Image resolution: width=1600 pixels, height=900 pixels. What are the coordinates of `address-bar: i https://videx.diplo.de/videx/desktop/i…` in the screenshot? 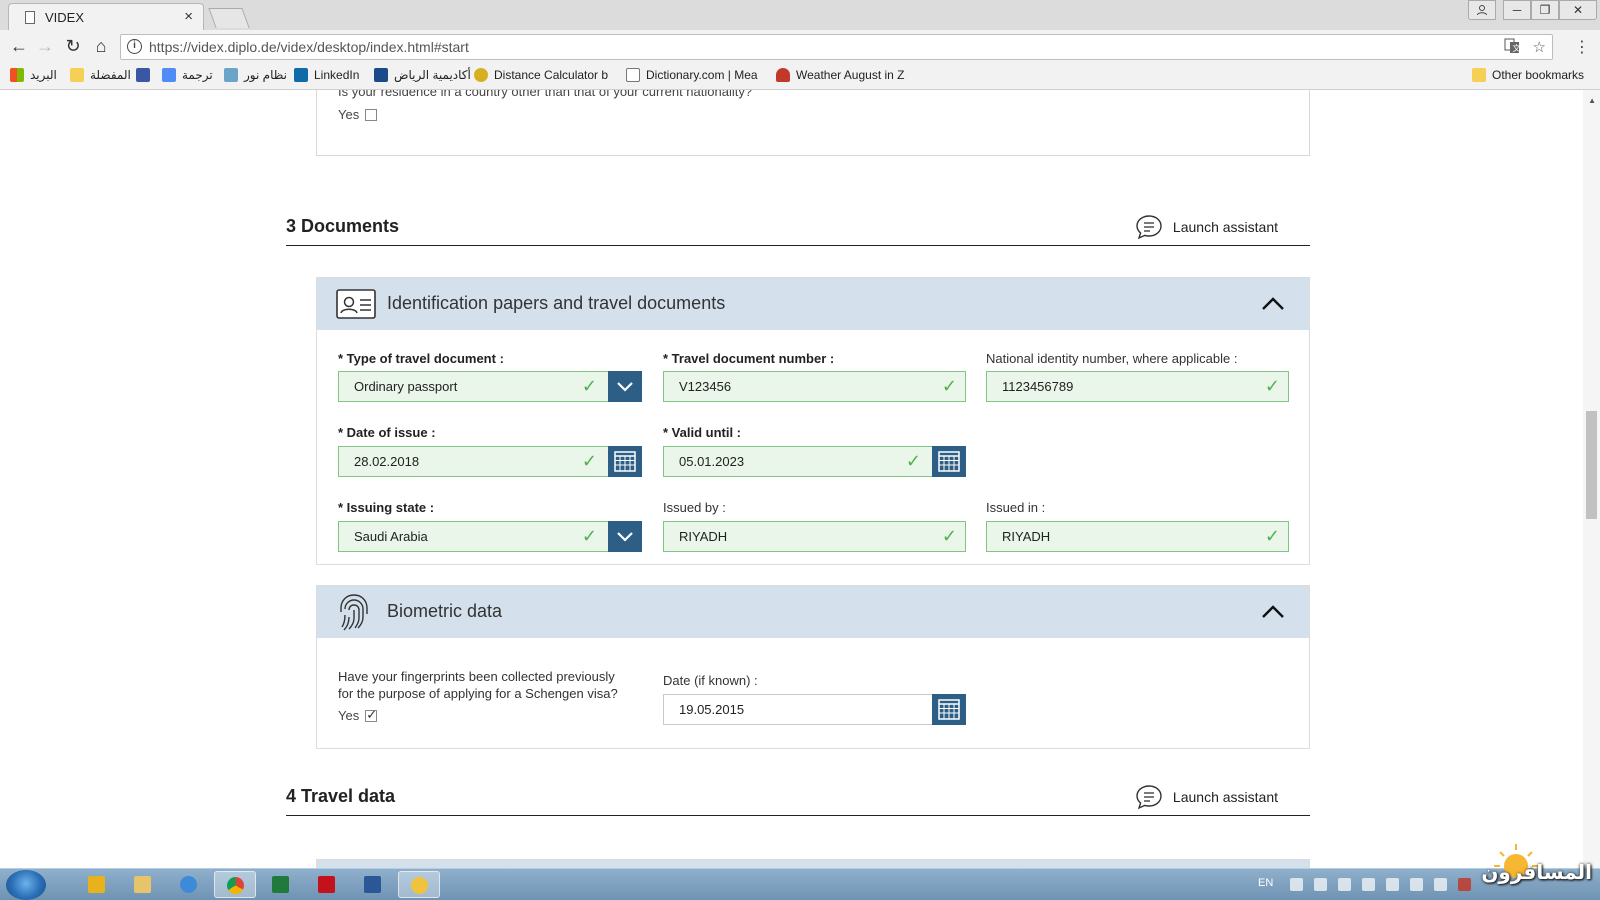 It's located at (836, 47).